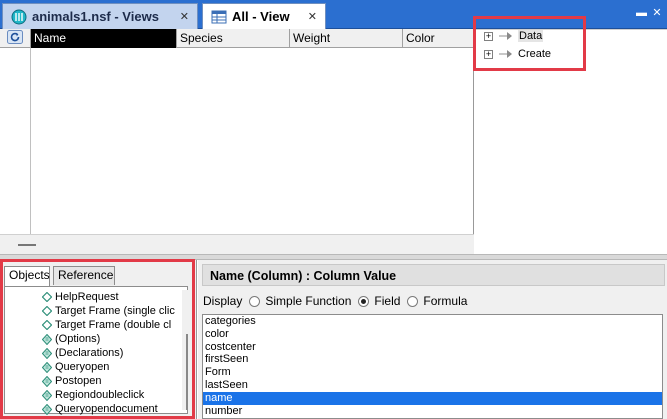 Image resolution: width=667 pixels, height=419 pixels. What do you see at coordinates (432, 359) in the screenshot?
I see `field-item: firstSeen` at bounding box center [432, 359].